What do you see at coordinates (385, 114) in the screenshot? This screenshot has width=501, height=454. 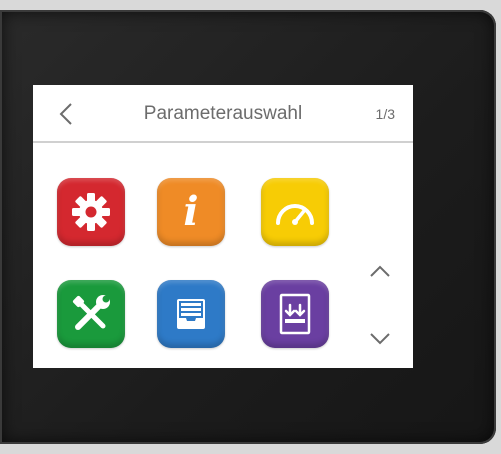 I see `page-indicator: 1/3` at bounding box center [385, 114].